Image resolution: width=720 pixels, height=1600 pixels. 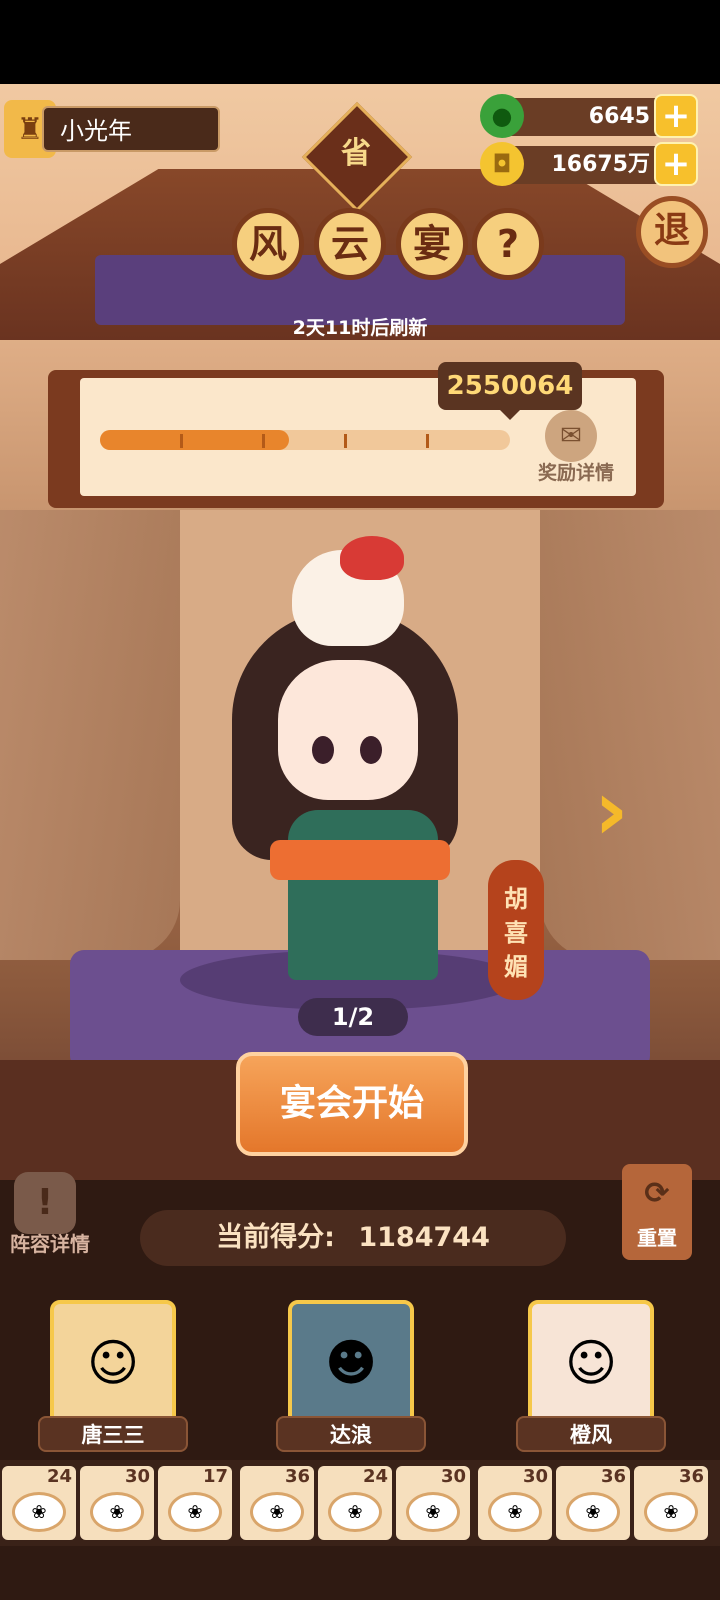 What do you see at coordinates (502, 116) in the screenshot?
I see `jade-icon: ●` at bounding box center [502, 116].